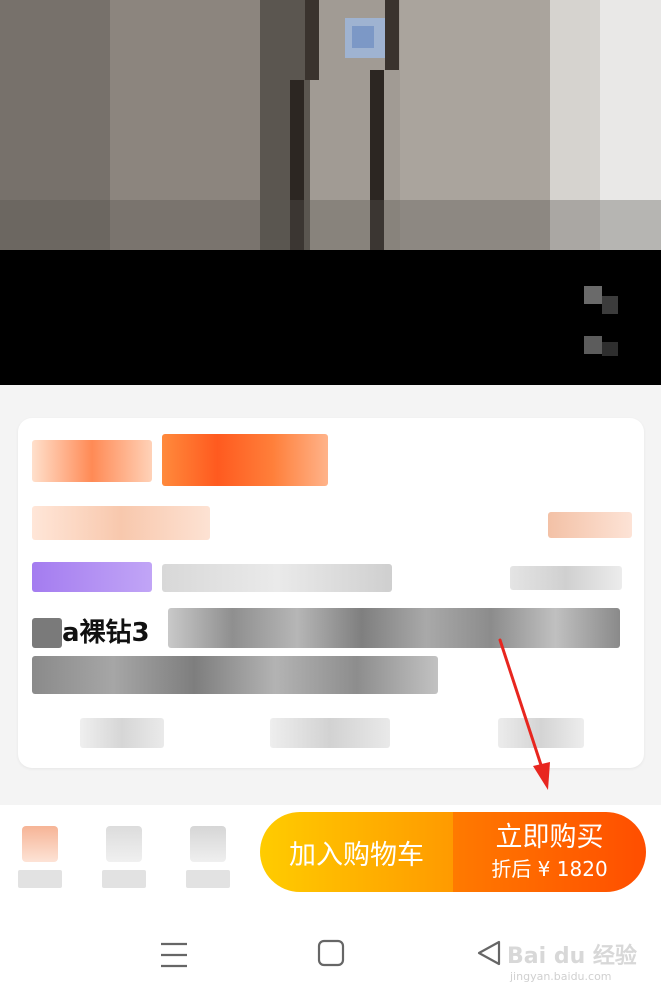 The height and width of the screenshot is (1001, 661). I want to click on store-tag-blur, so click(92, 577).